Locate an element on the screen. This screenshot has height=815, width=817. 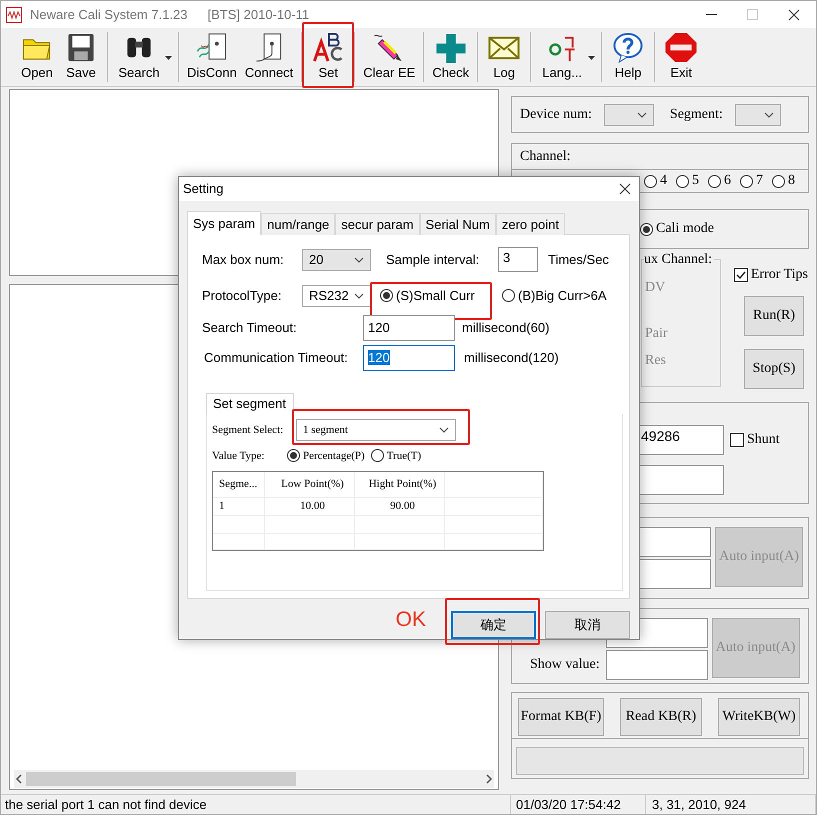
value-type-label: Value Type: is located at coordinates (238, 456).